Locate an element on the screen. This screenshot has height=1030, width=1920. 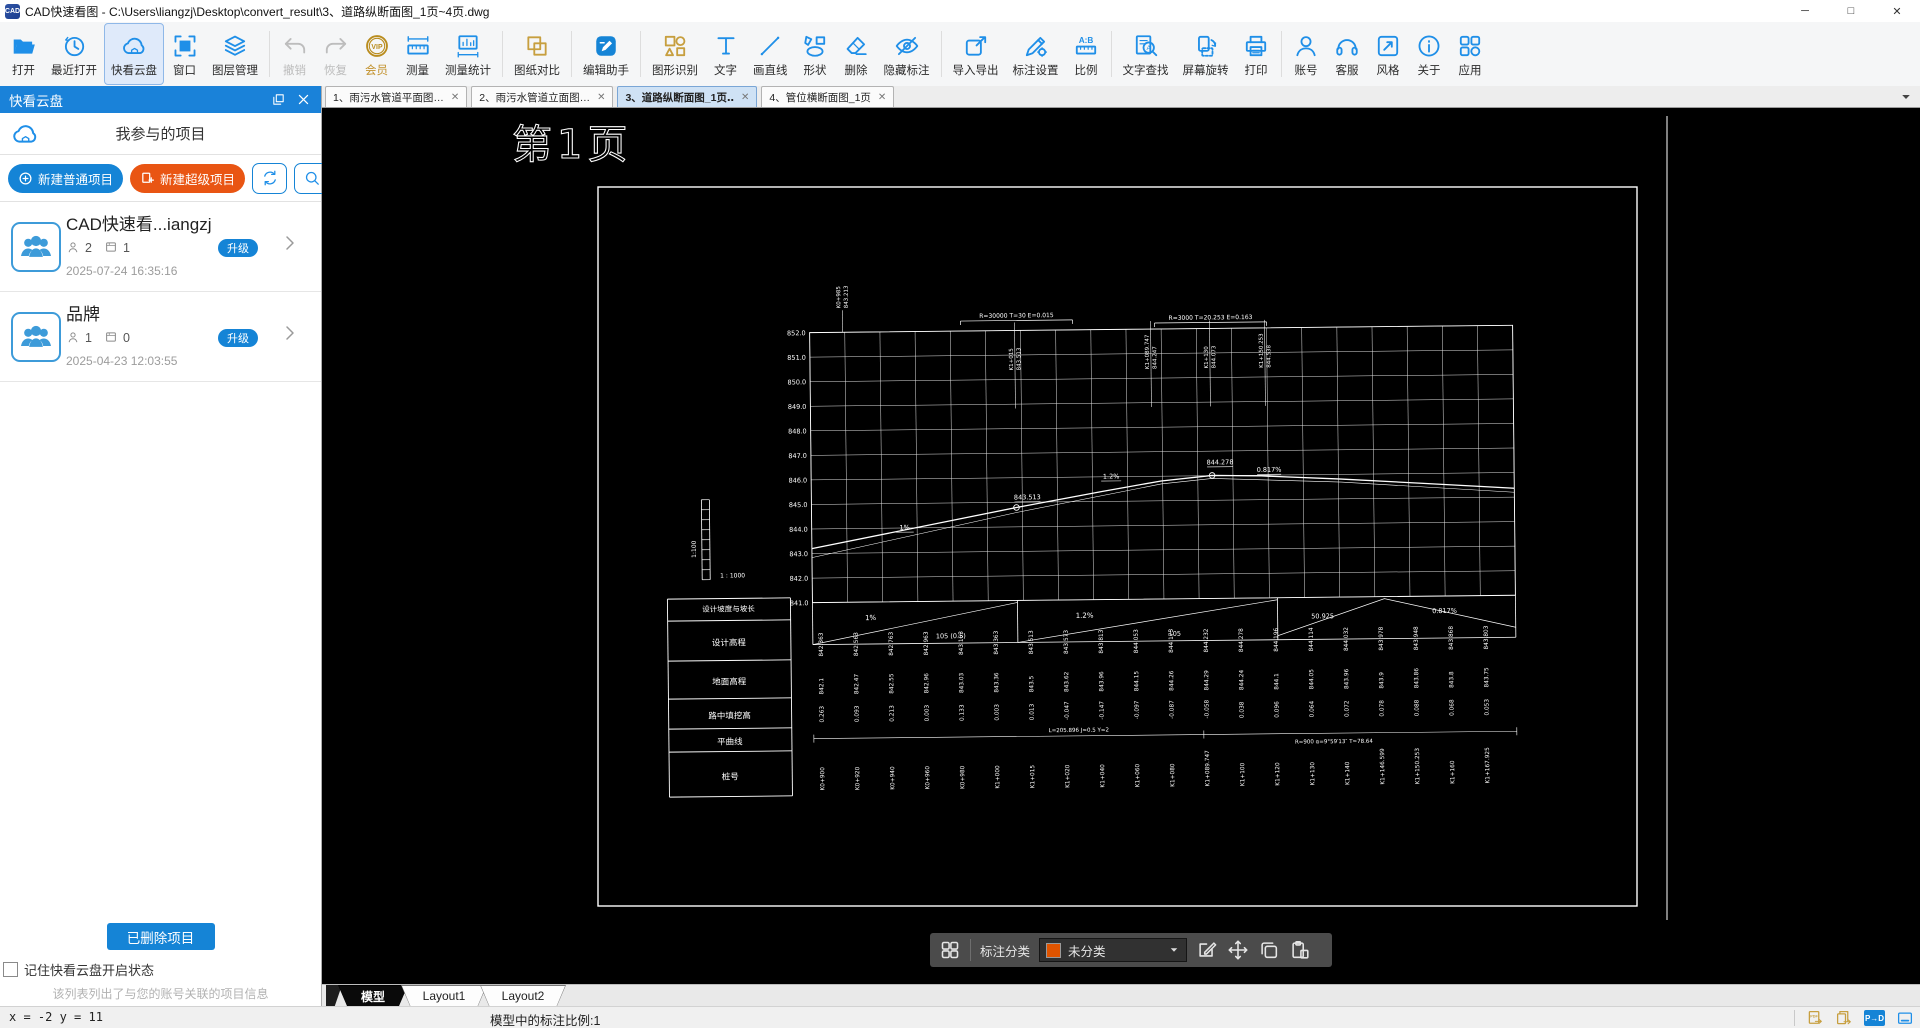
toolbar-button-shape-recognition: 图形识别 is located at coordinates (675, 54).